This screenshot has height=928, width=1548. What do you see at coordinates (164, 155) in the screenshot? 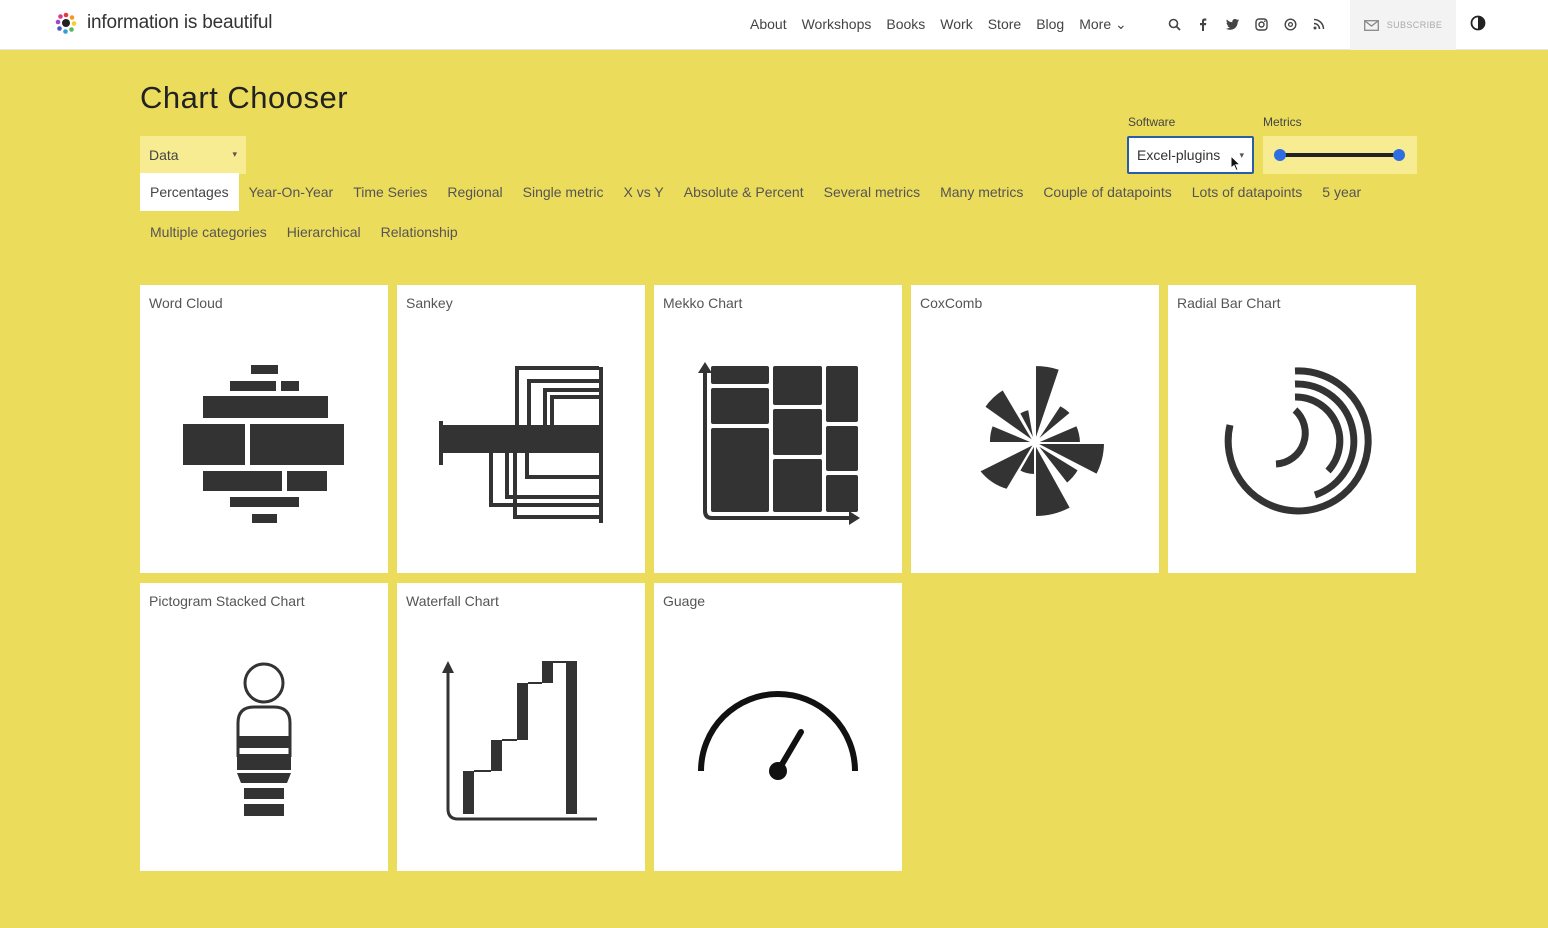
I see `data-select-value: Data` at bounding box center [164, 155].